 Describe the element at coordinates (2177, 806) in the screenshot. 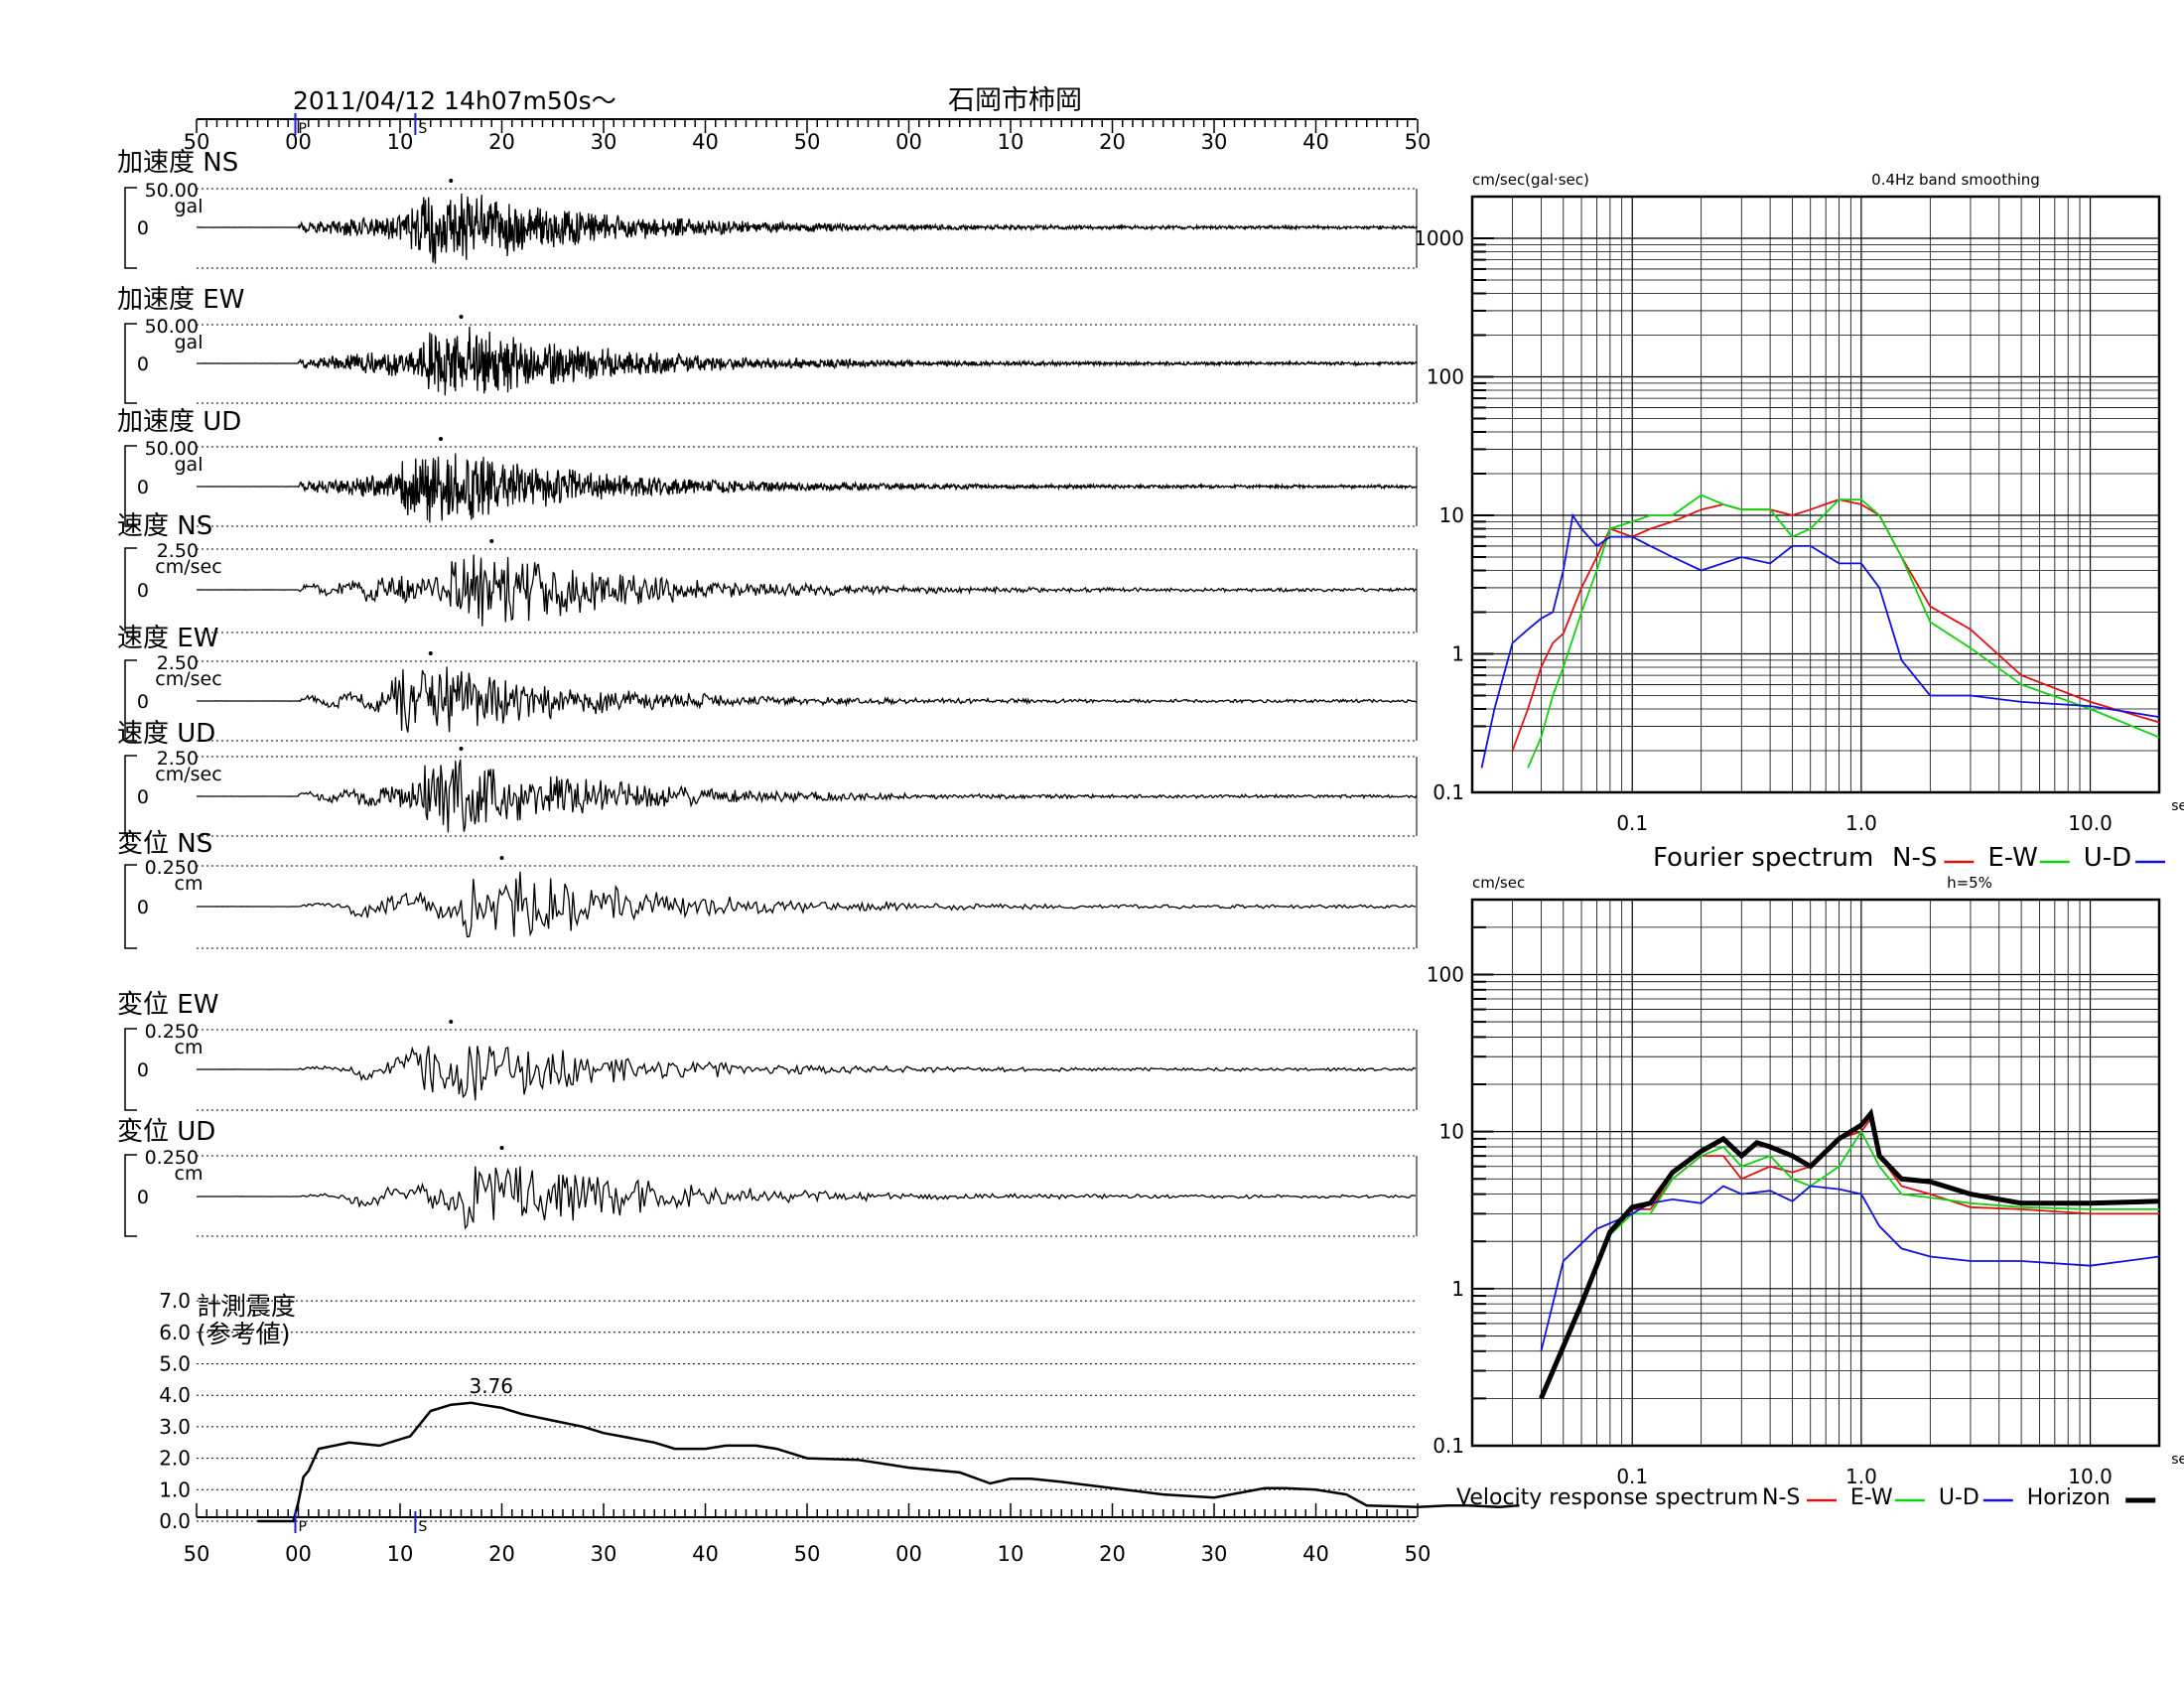

I see `x-axis-unit: sec` at that location.